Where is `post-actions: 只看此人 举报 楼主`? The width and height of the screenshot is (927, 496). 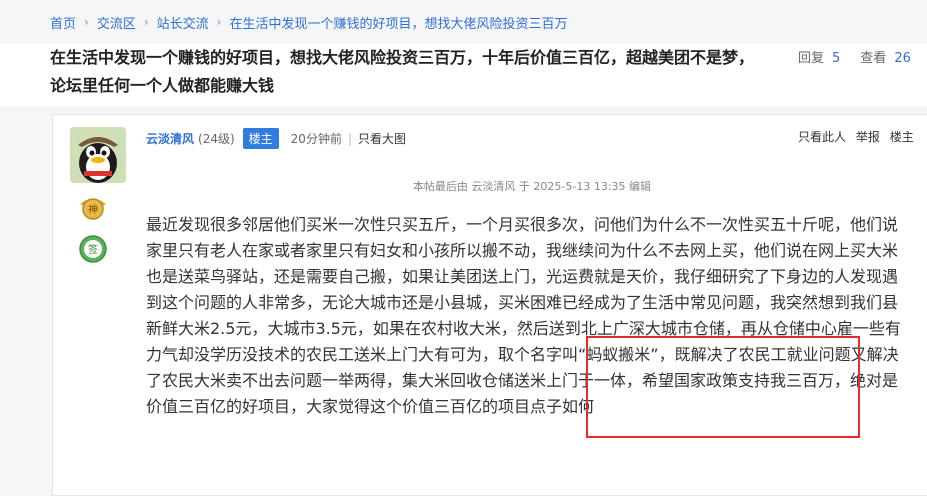 post-actions: 只看此人 举报 楼主 is located at coordinates (859, 136).